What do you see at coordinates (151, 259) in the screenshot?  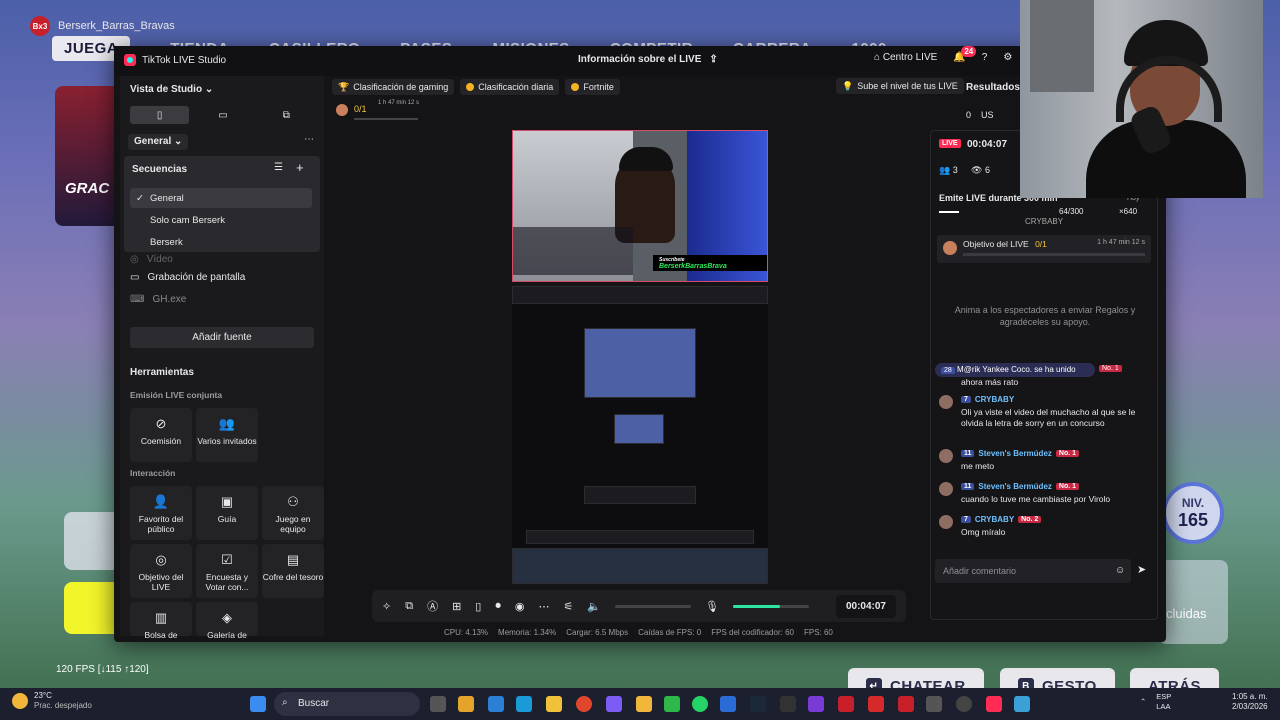 I see `source-video: ◎ Vídeo` at bounding box center [151, 259].